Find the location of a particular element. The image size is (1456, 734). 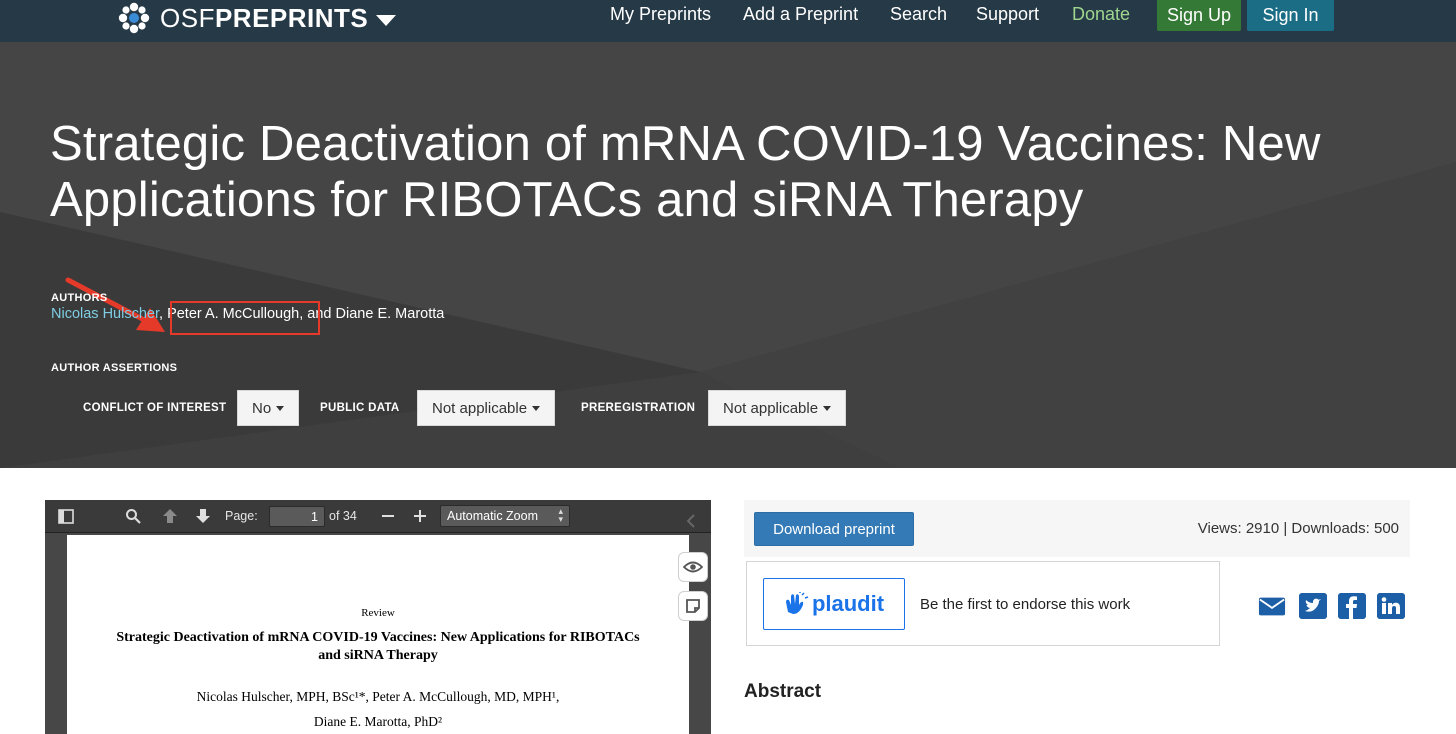

annotation-highlight-box is located at coordinates (245, 318).